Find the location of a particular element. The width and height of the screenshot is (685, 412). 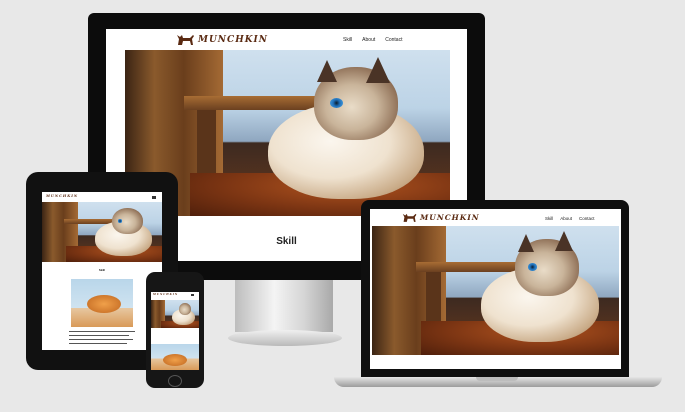

imac-stand is located at coordinates (284, 306).